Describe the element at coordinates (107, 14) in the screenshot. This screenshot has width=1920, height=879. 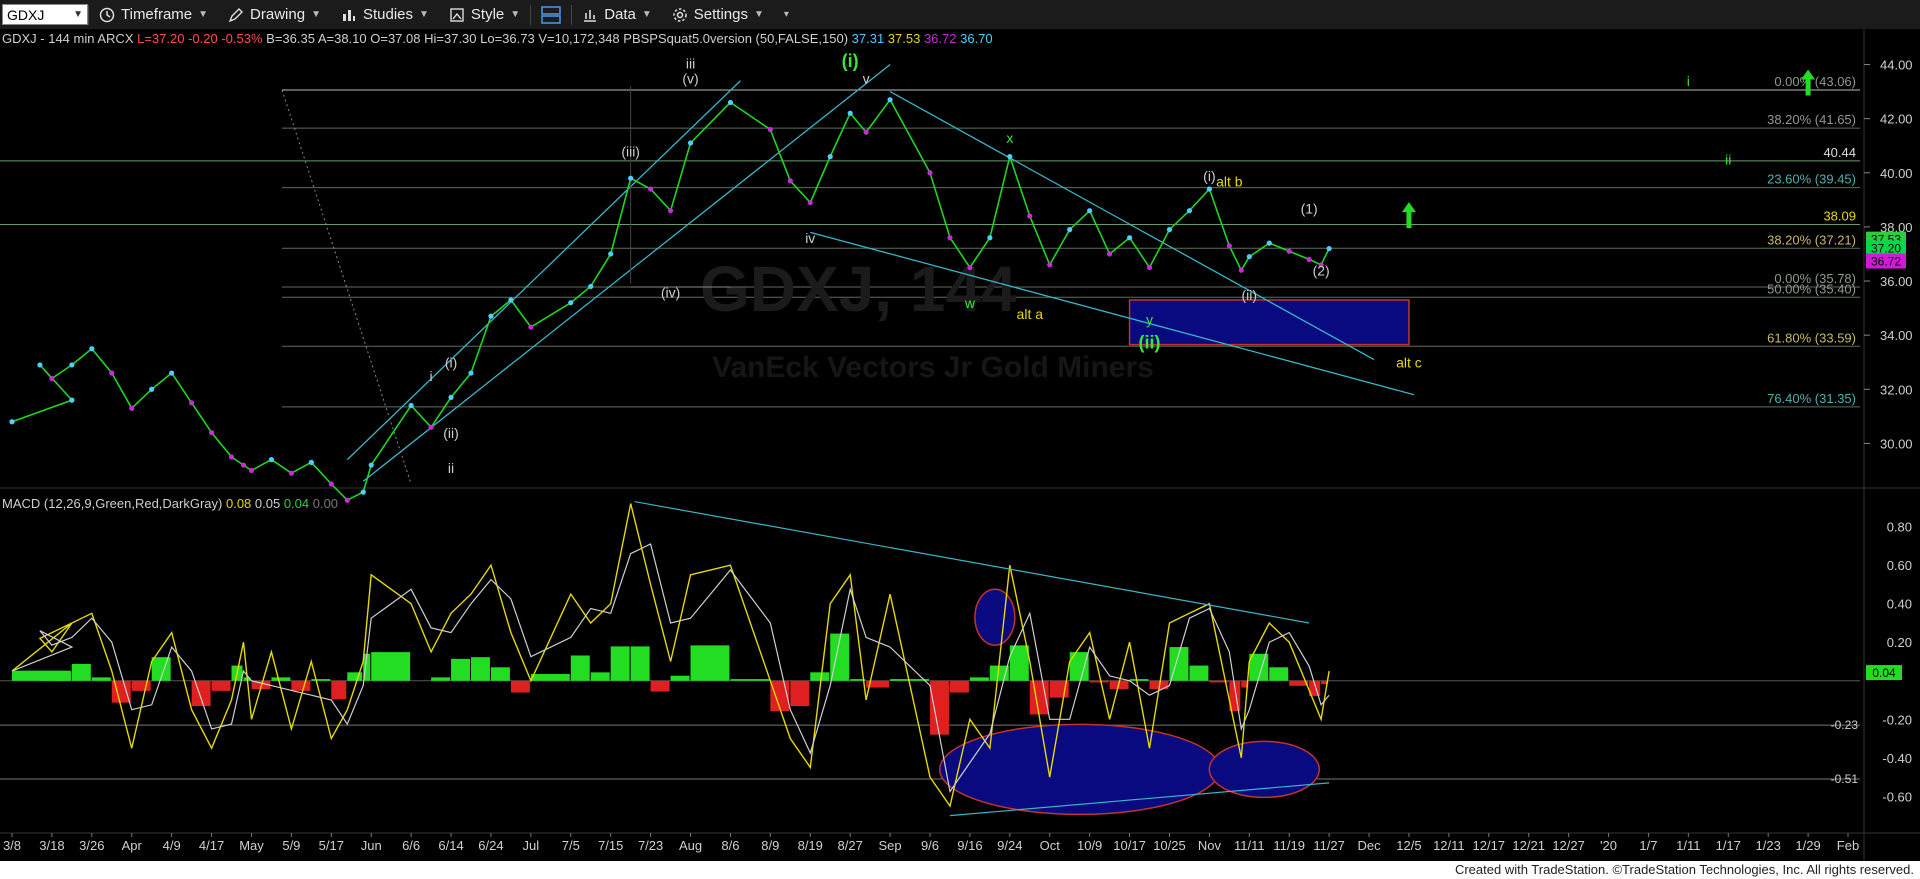
I see `clock-icon` at that location.